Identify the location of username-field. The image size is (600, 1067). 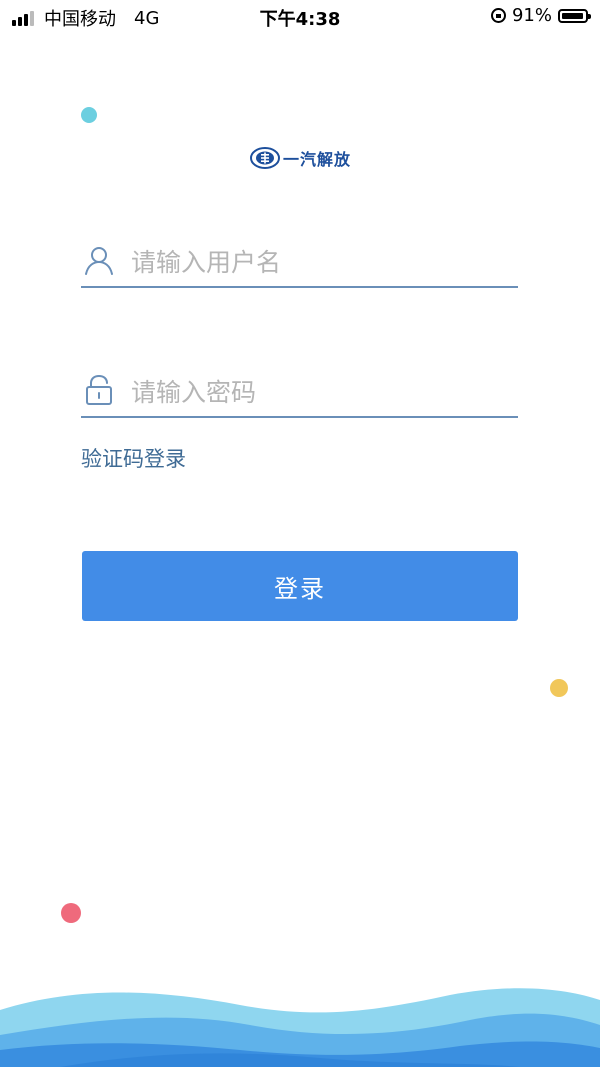
(299, 263).